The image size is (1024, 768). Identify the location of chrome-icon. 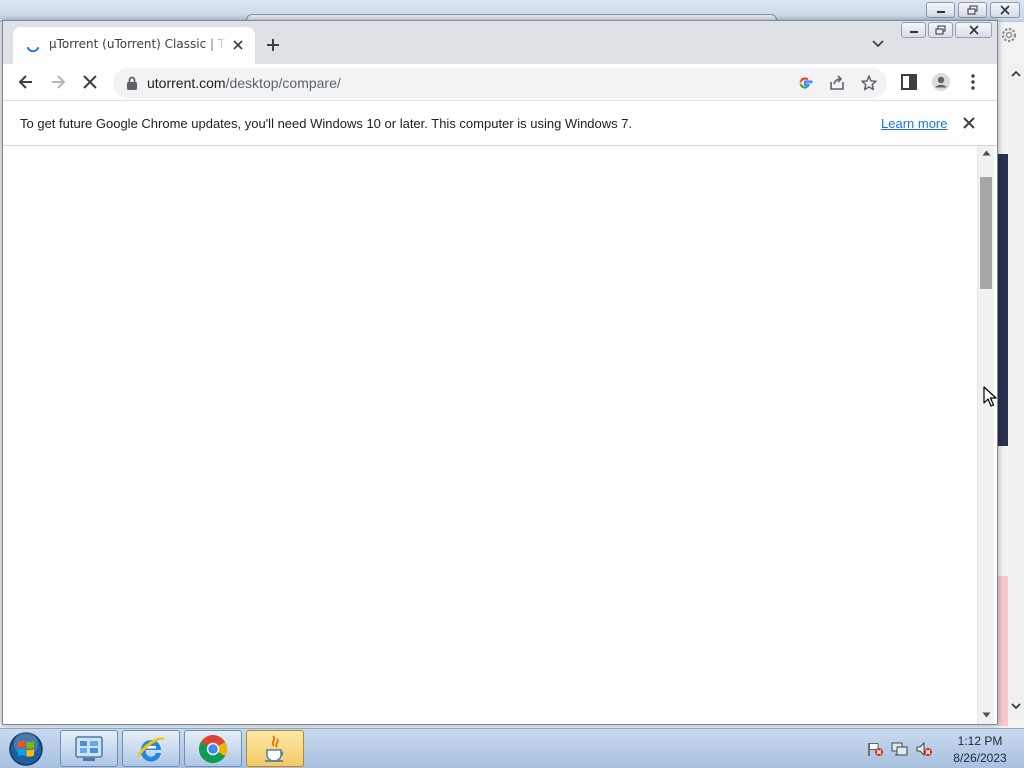
(213, 748).